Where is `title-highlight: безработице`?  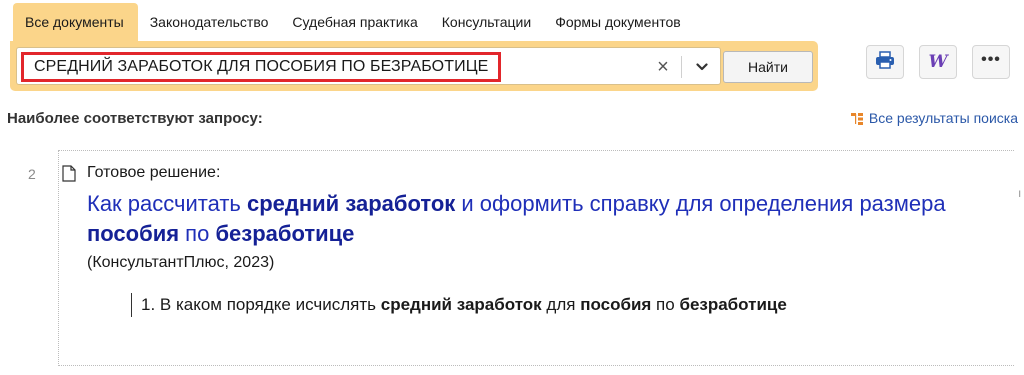 title-highlight: безработице is located at coordinates (285, 233).